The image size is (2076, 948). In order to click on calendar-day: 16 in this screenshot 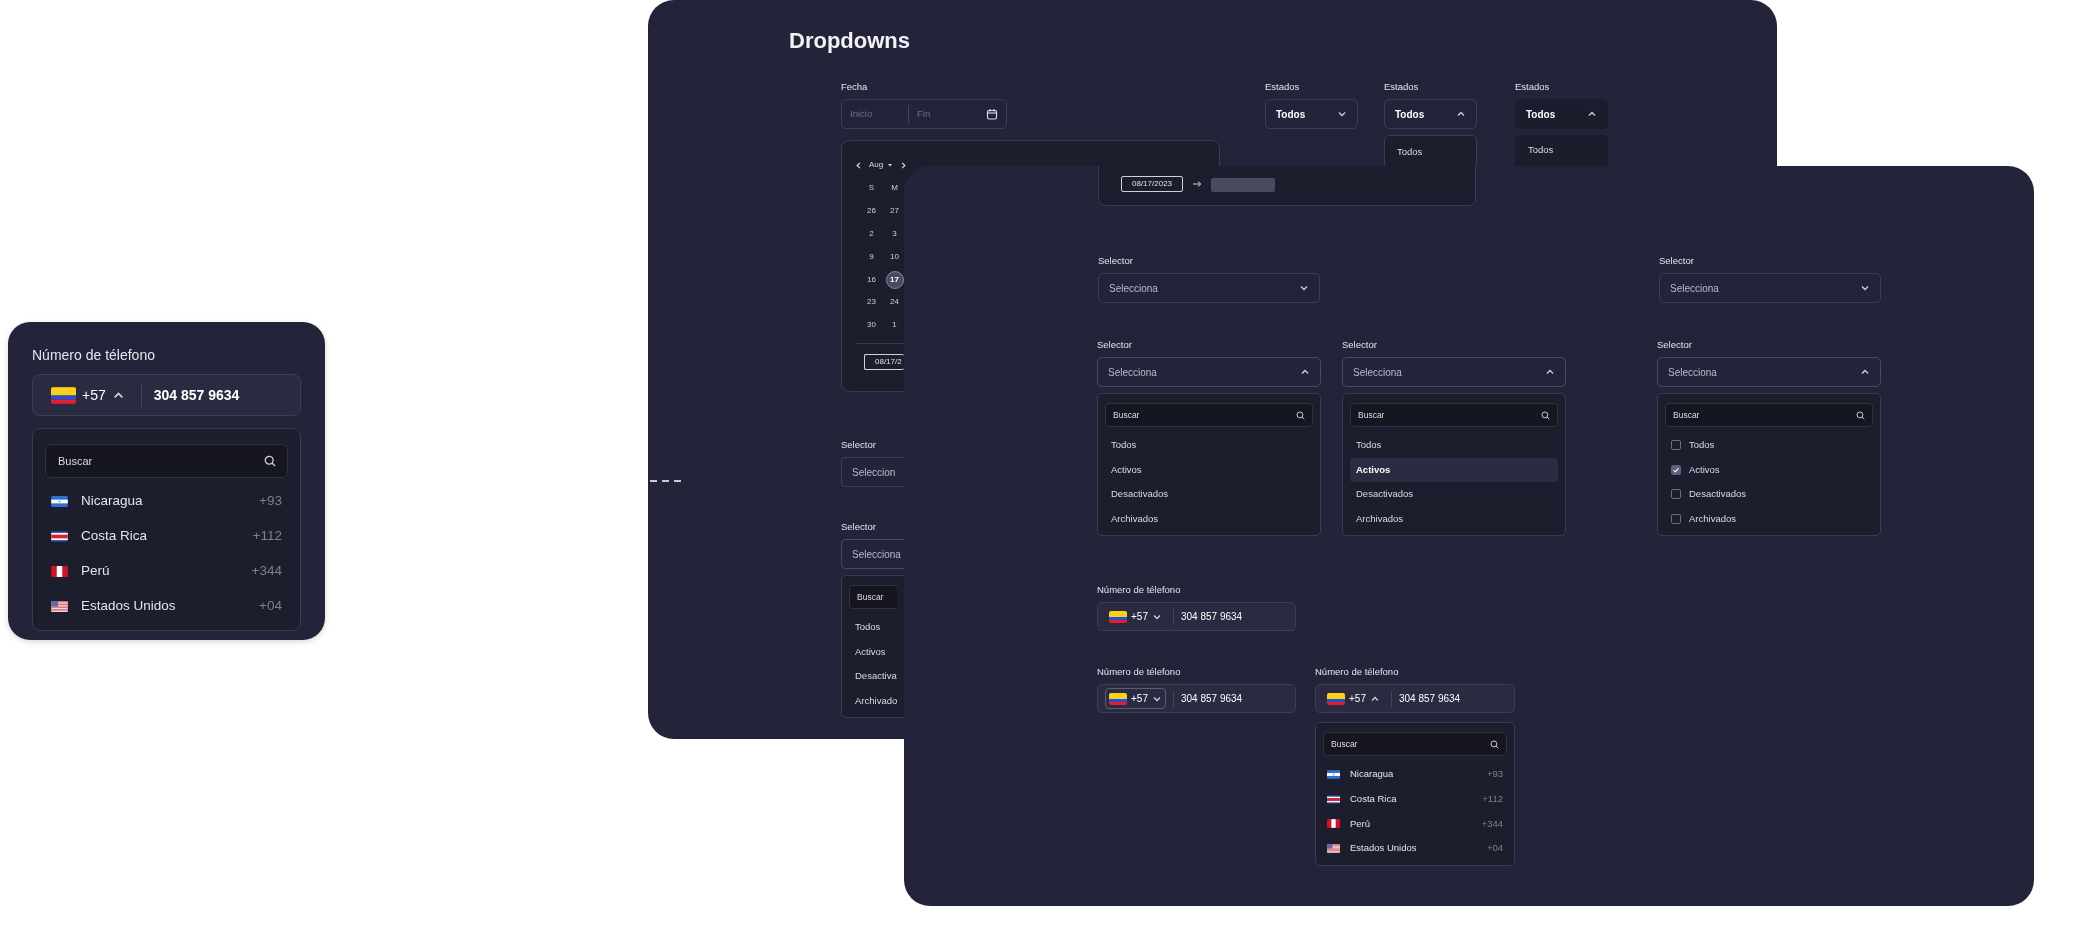, I will do `click(871, 279)`.